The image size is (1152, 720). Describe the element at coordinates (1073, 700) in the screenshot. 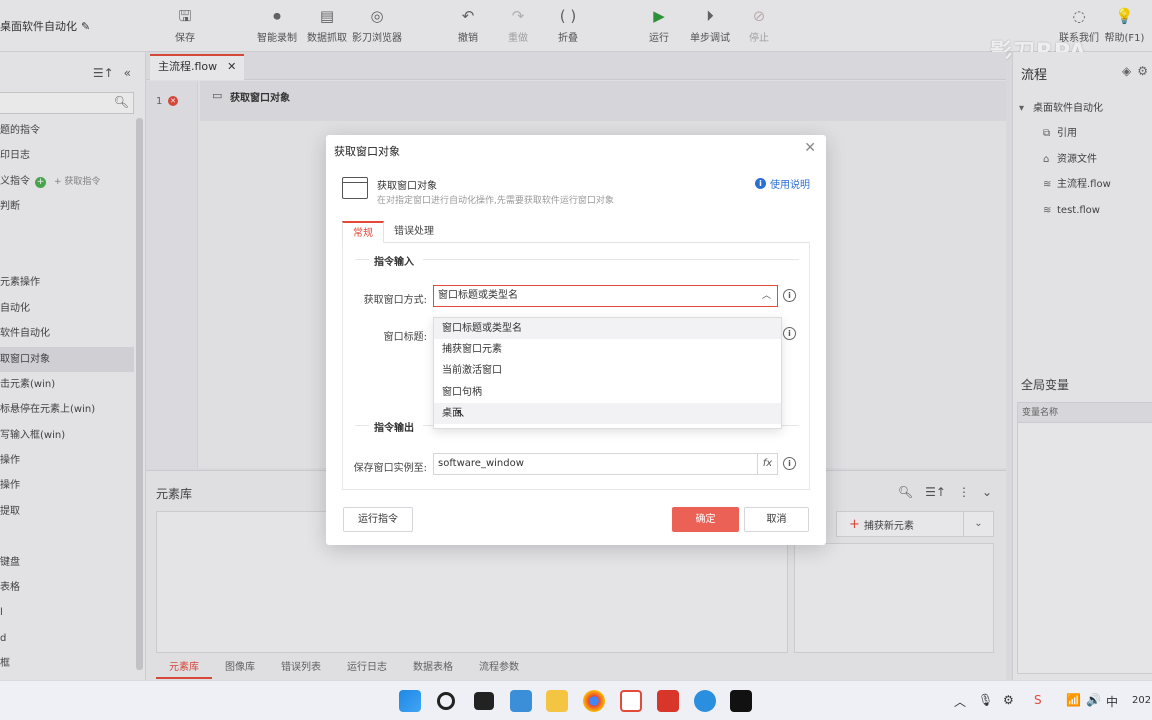

I see `wifi-icon: 📶` at that location.